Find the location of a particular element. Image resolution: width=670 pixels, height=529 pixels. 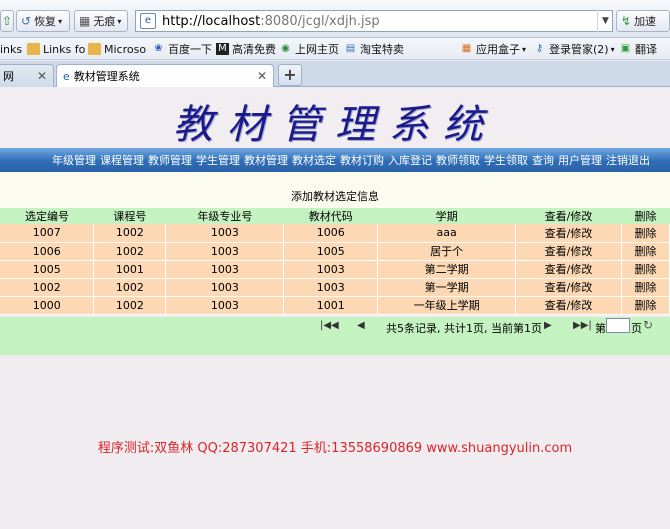

bookmark-label: 应用盒子 is located at coordinates (498, 49).